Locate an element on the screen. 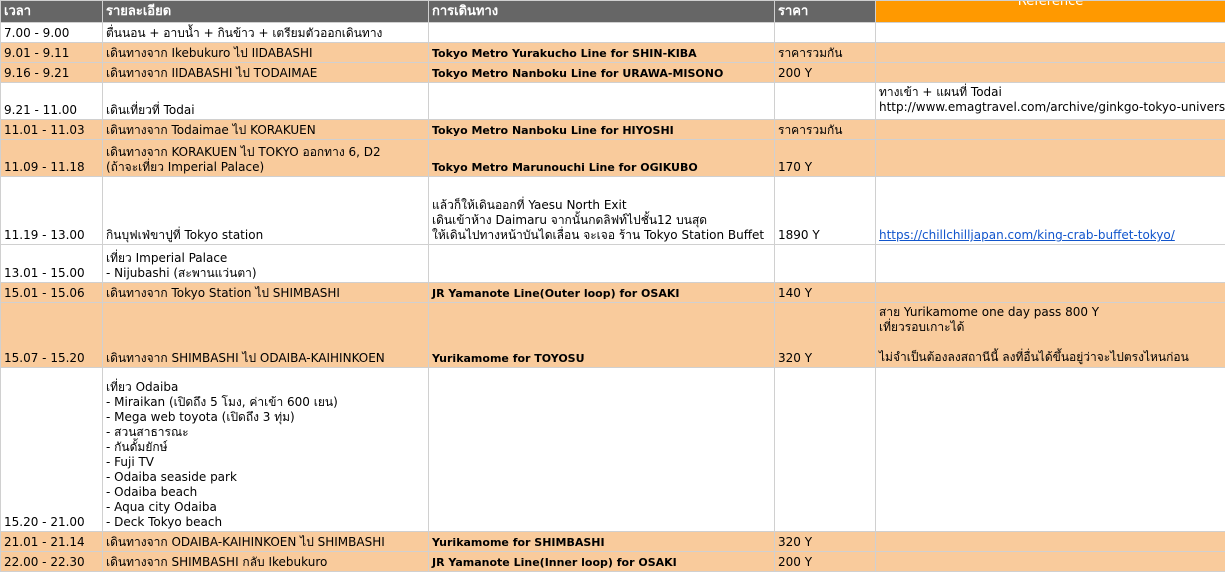  route-line: JR Yamanote Line(Outer loop) for OSAKI is located at coordinates (601, 293).